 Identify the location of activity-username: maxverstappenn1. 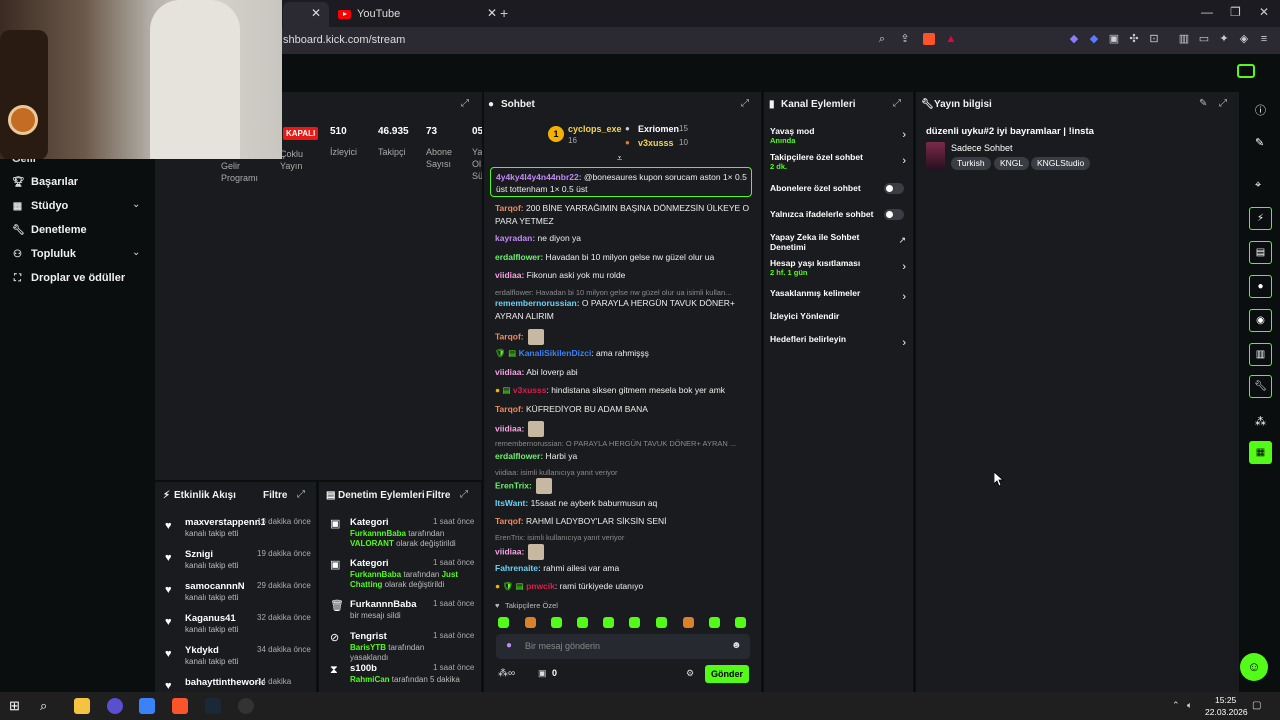
(225, 522).